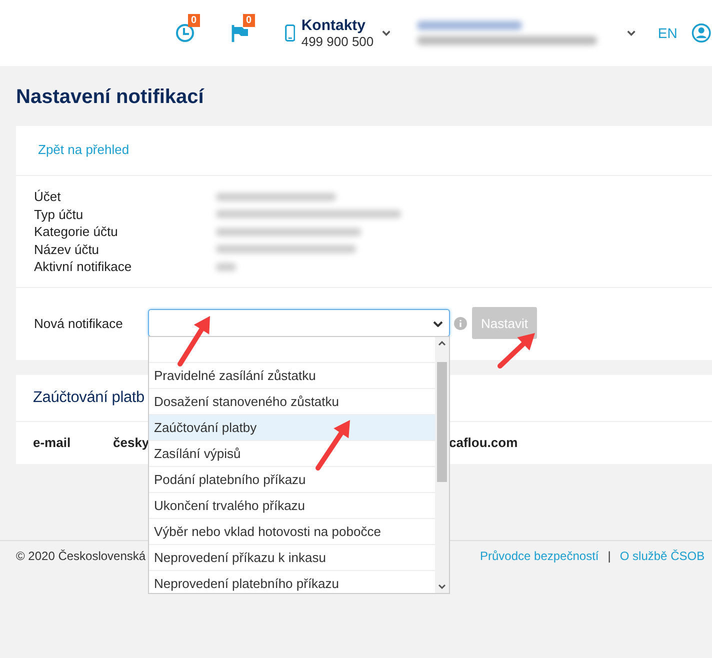 The width and height of the screenshot is (712, 658). I want to click on field-label: Účet, so click(48, 196).